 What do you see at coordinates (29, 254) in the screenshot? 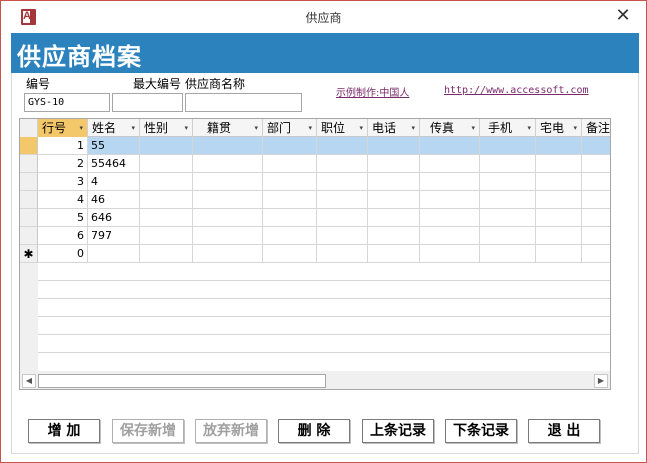
I see `new-record-icon: ✱` at bounding box center [29, 254].